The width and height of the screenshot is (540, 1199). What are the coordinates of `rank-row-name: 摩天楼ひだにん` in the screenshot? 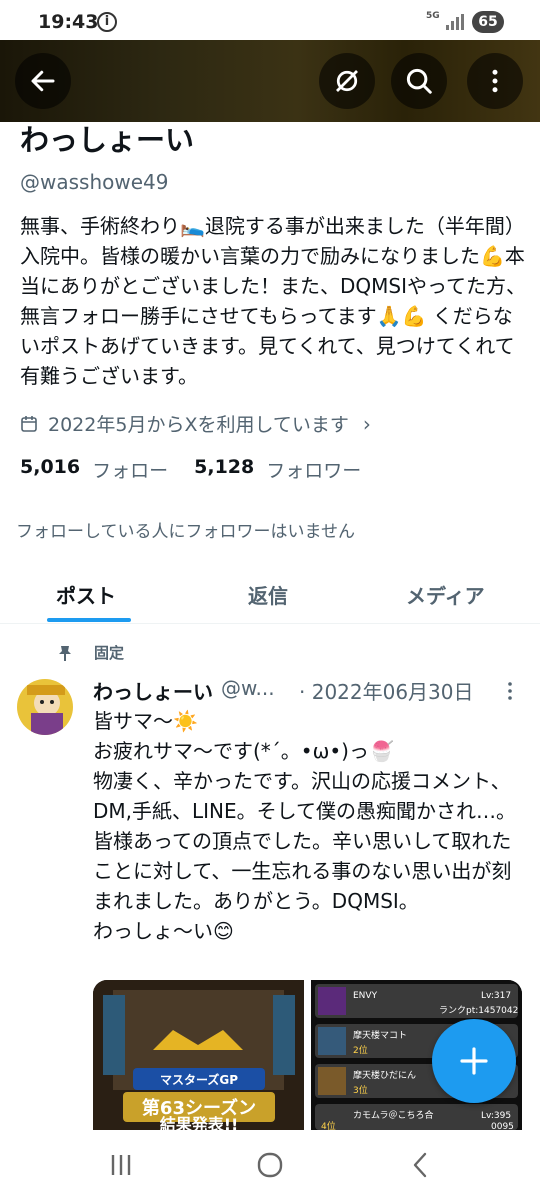 It's located at (384, 1075).